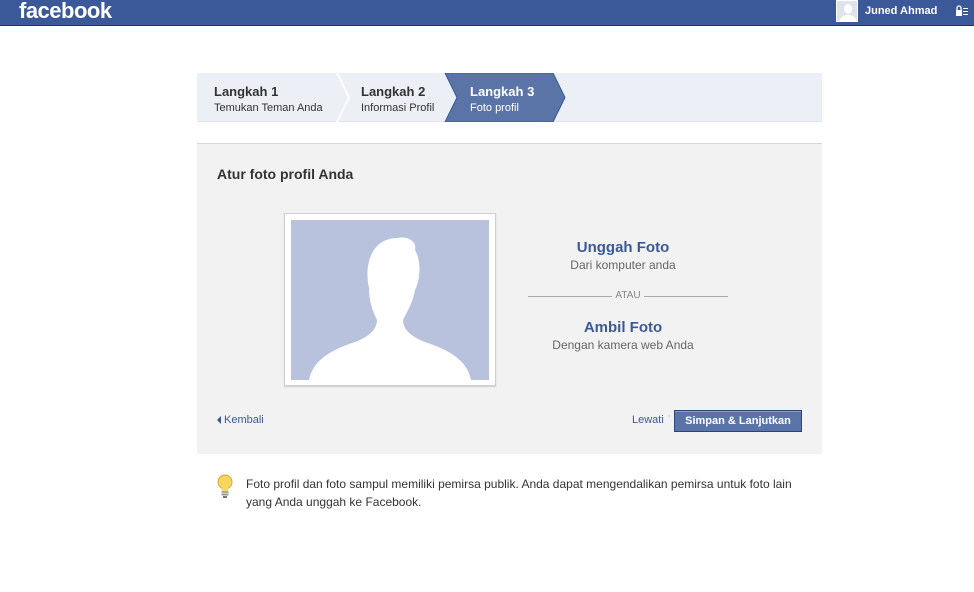  Describe the element at coordinates (244, 420) in the screenshot. I see `back-label: Kembali` at that location.